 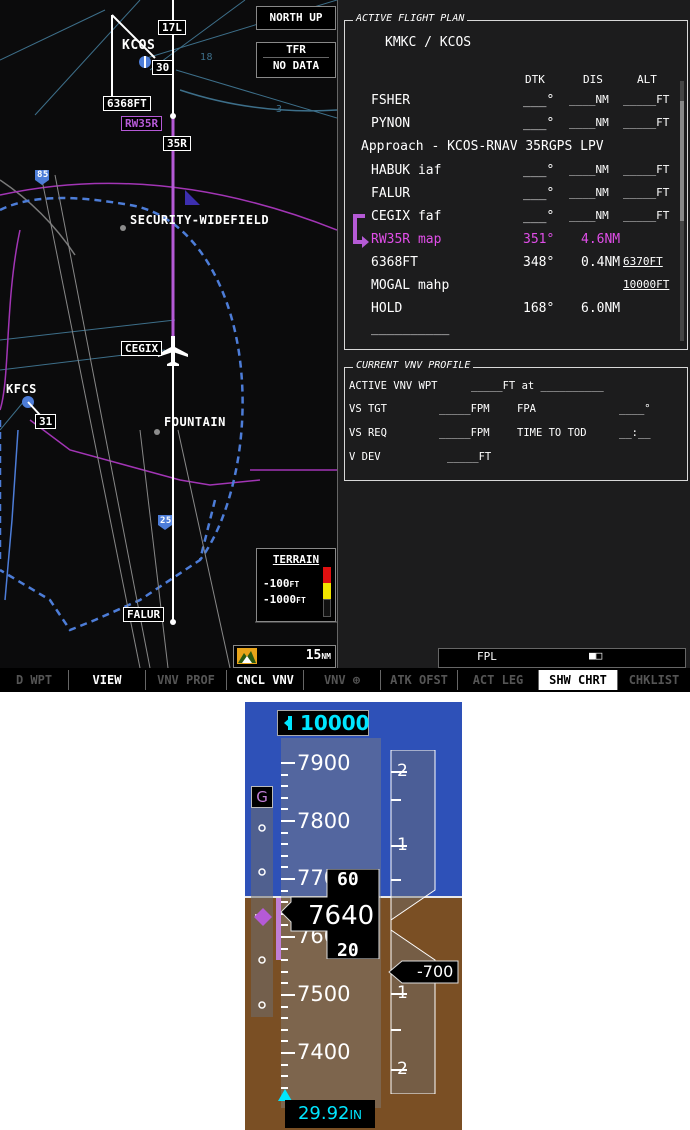 What do you see at coordinates (265, 680) in the screenshot?
I see `softkey-cncl-vnv: CNCL VNV` at bounding box center [265, 680].